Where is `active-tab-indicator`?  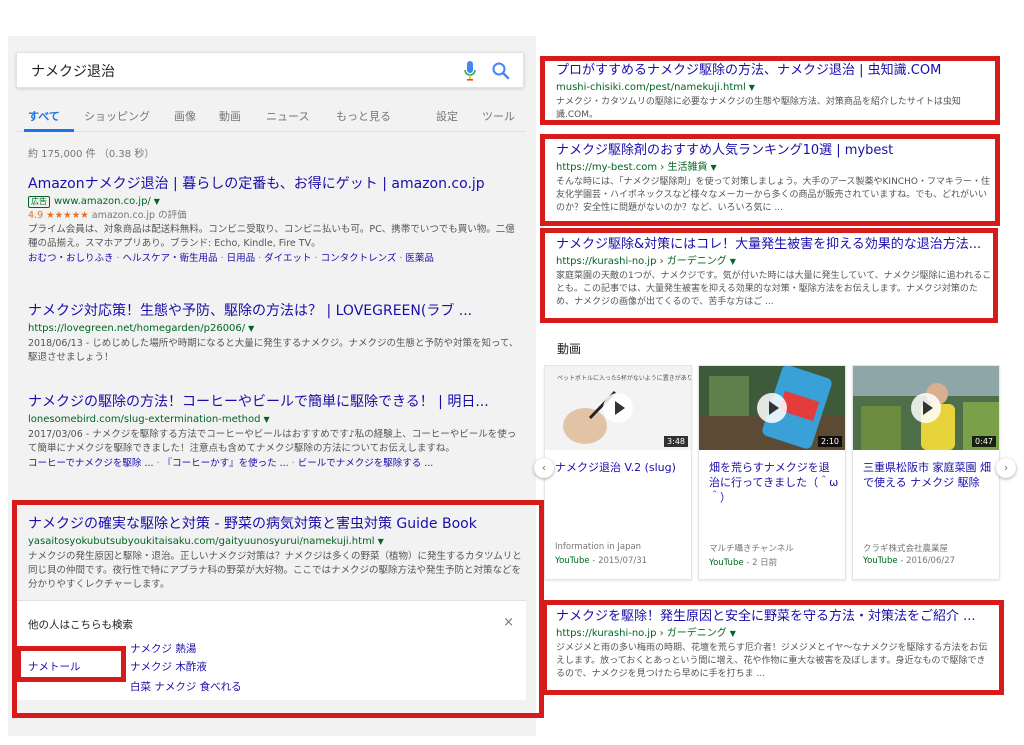
active-tab-indicator is located at coordinates (49, 130).